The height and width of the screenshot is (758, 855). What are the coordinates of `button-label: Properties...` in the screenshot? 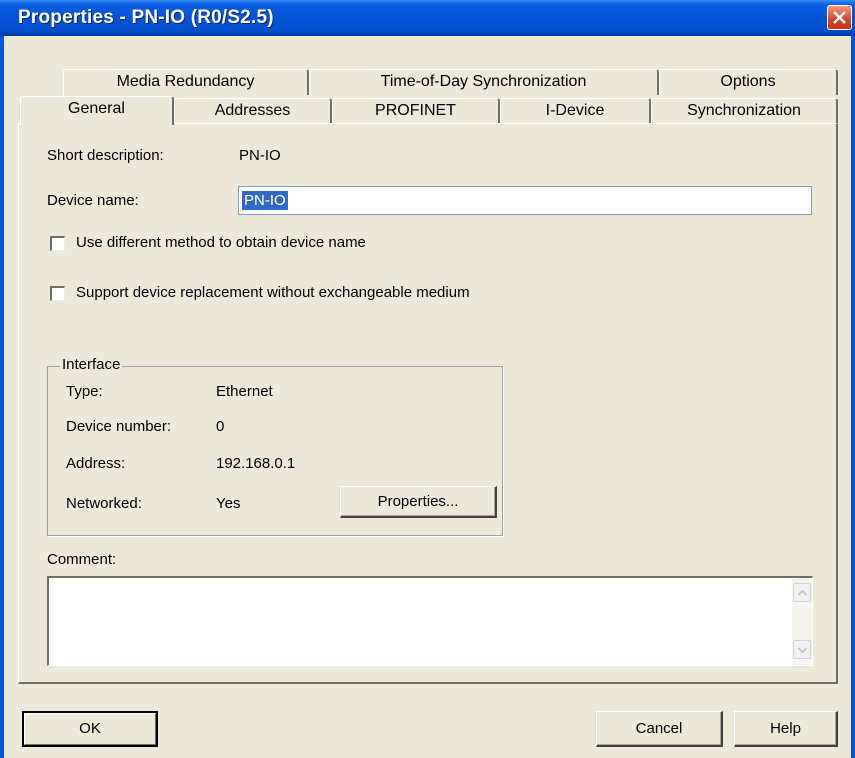 It's located at (418, 501).